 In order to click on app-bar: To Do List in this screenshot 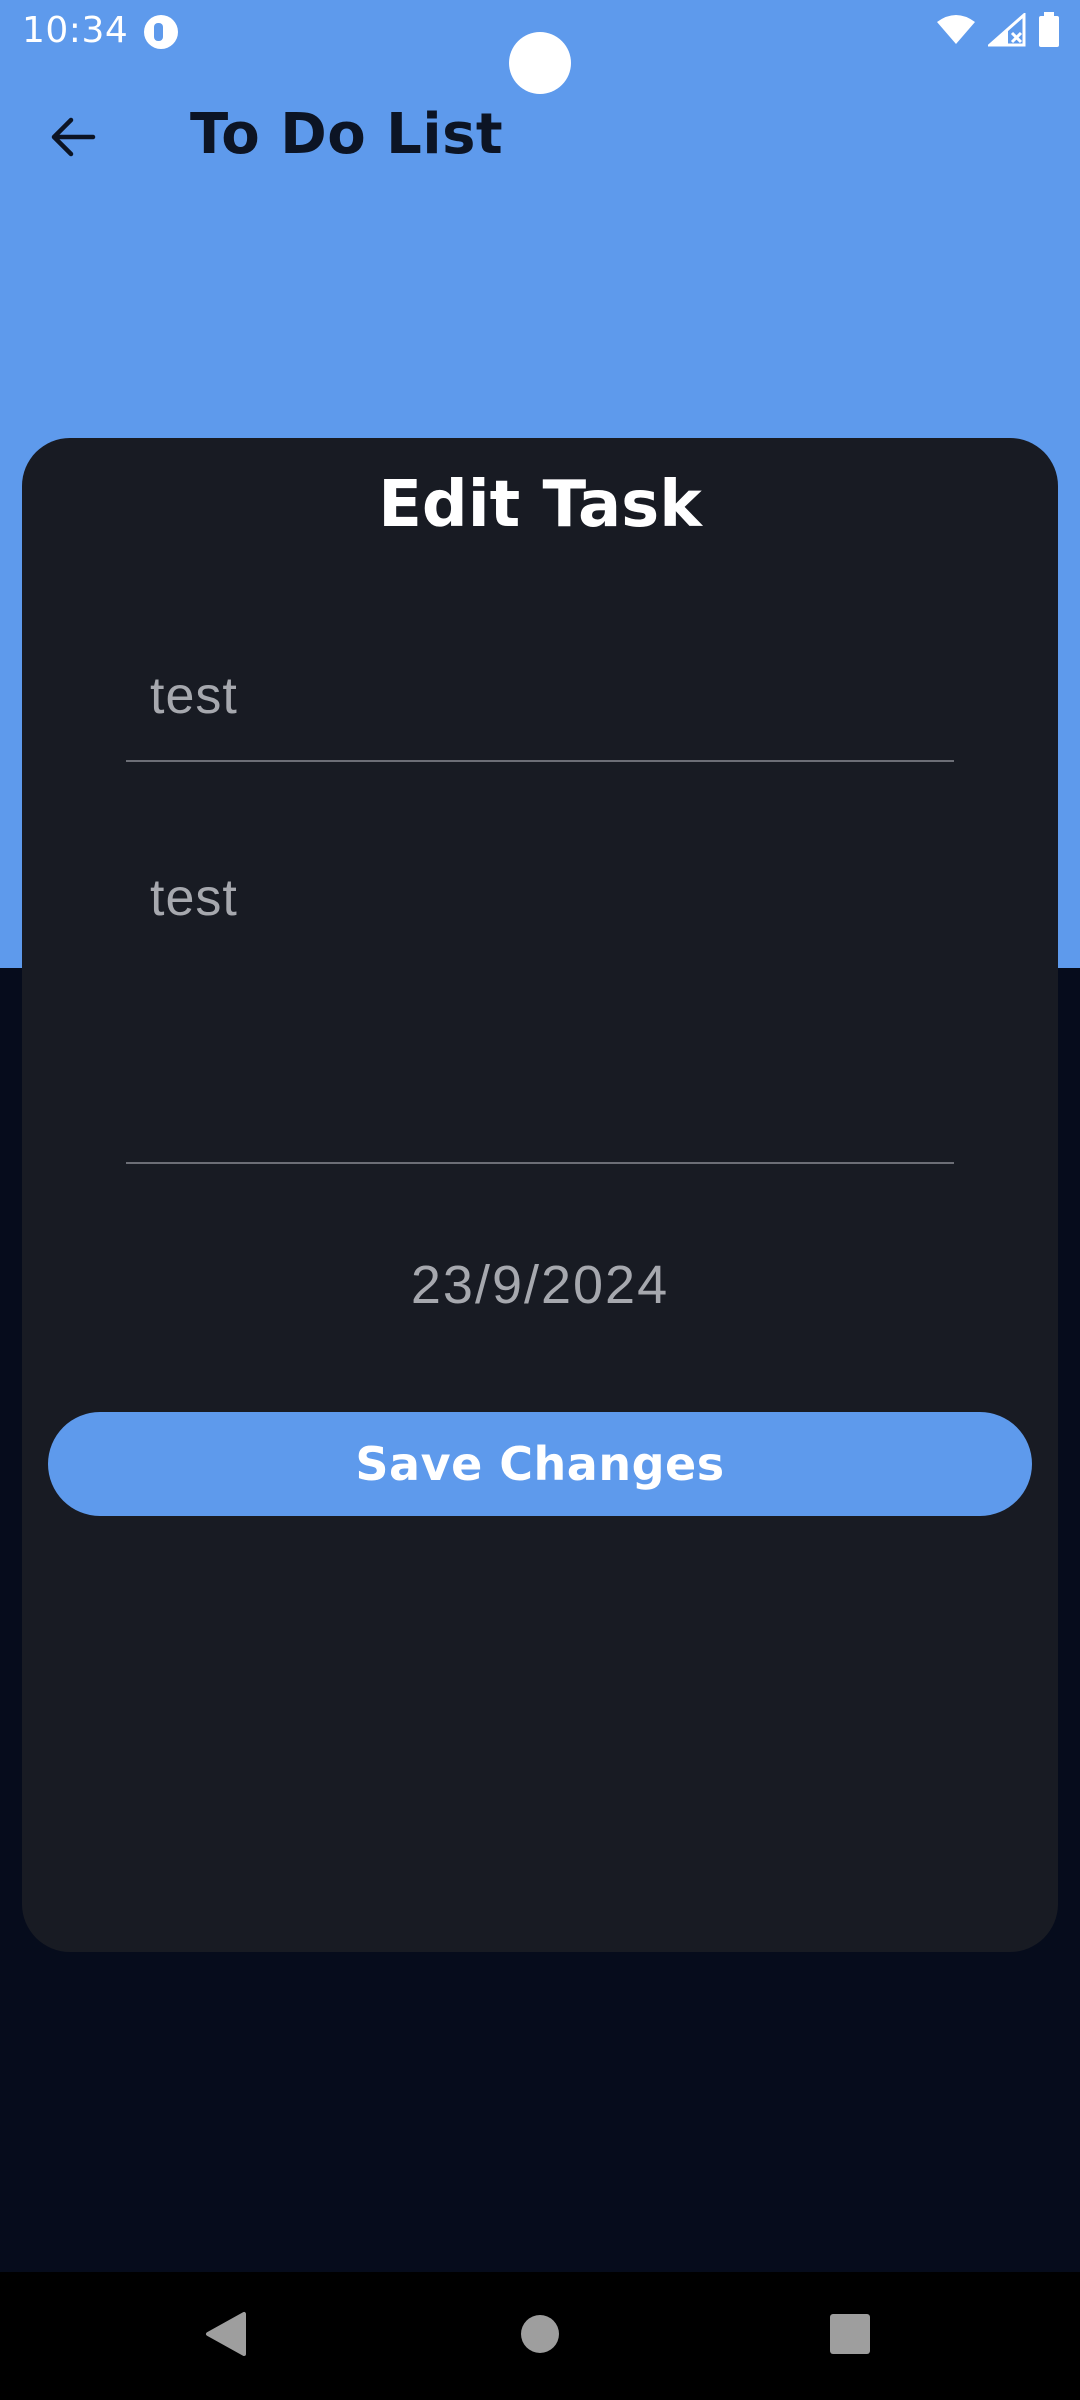, I will do `click(540, 136)`.